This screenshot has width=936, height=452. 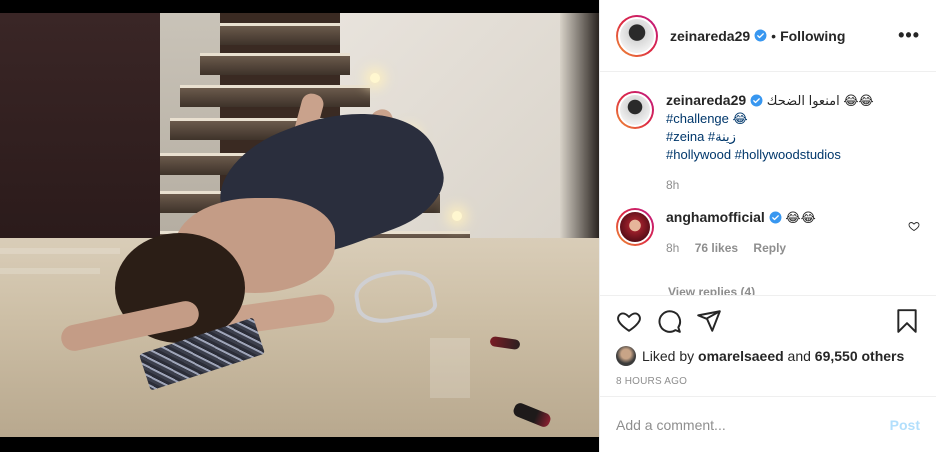 What do you see at coordinates (672, 185) in the screenshot?
I see `caption-time: 8h` at bounding box center [672, 185].